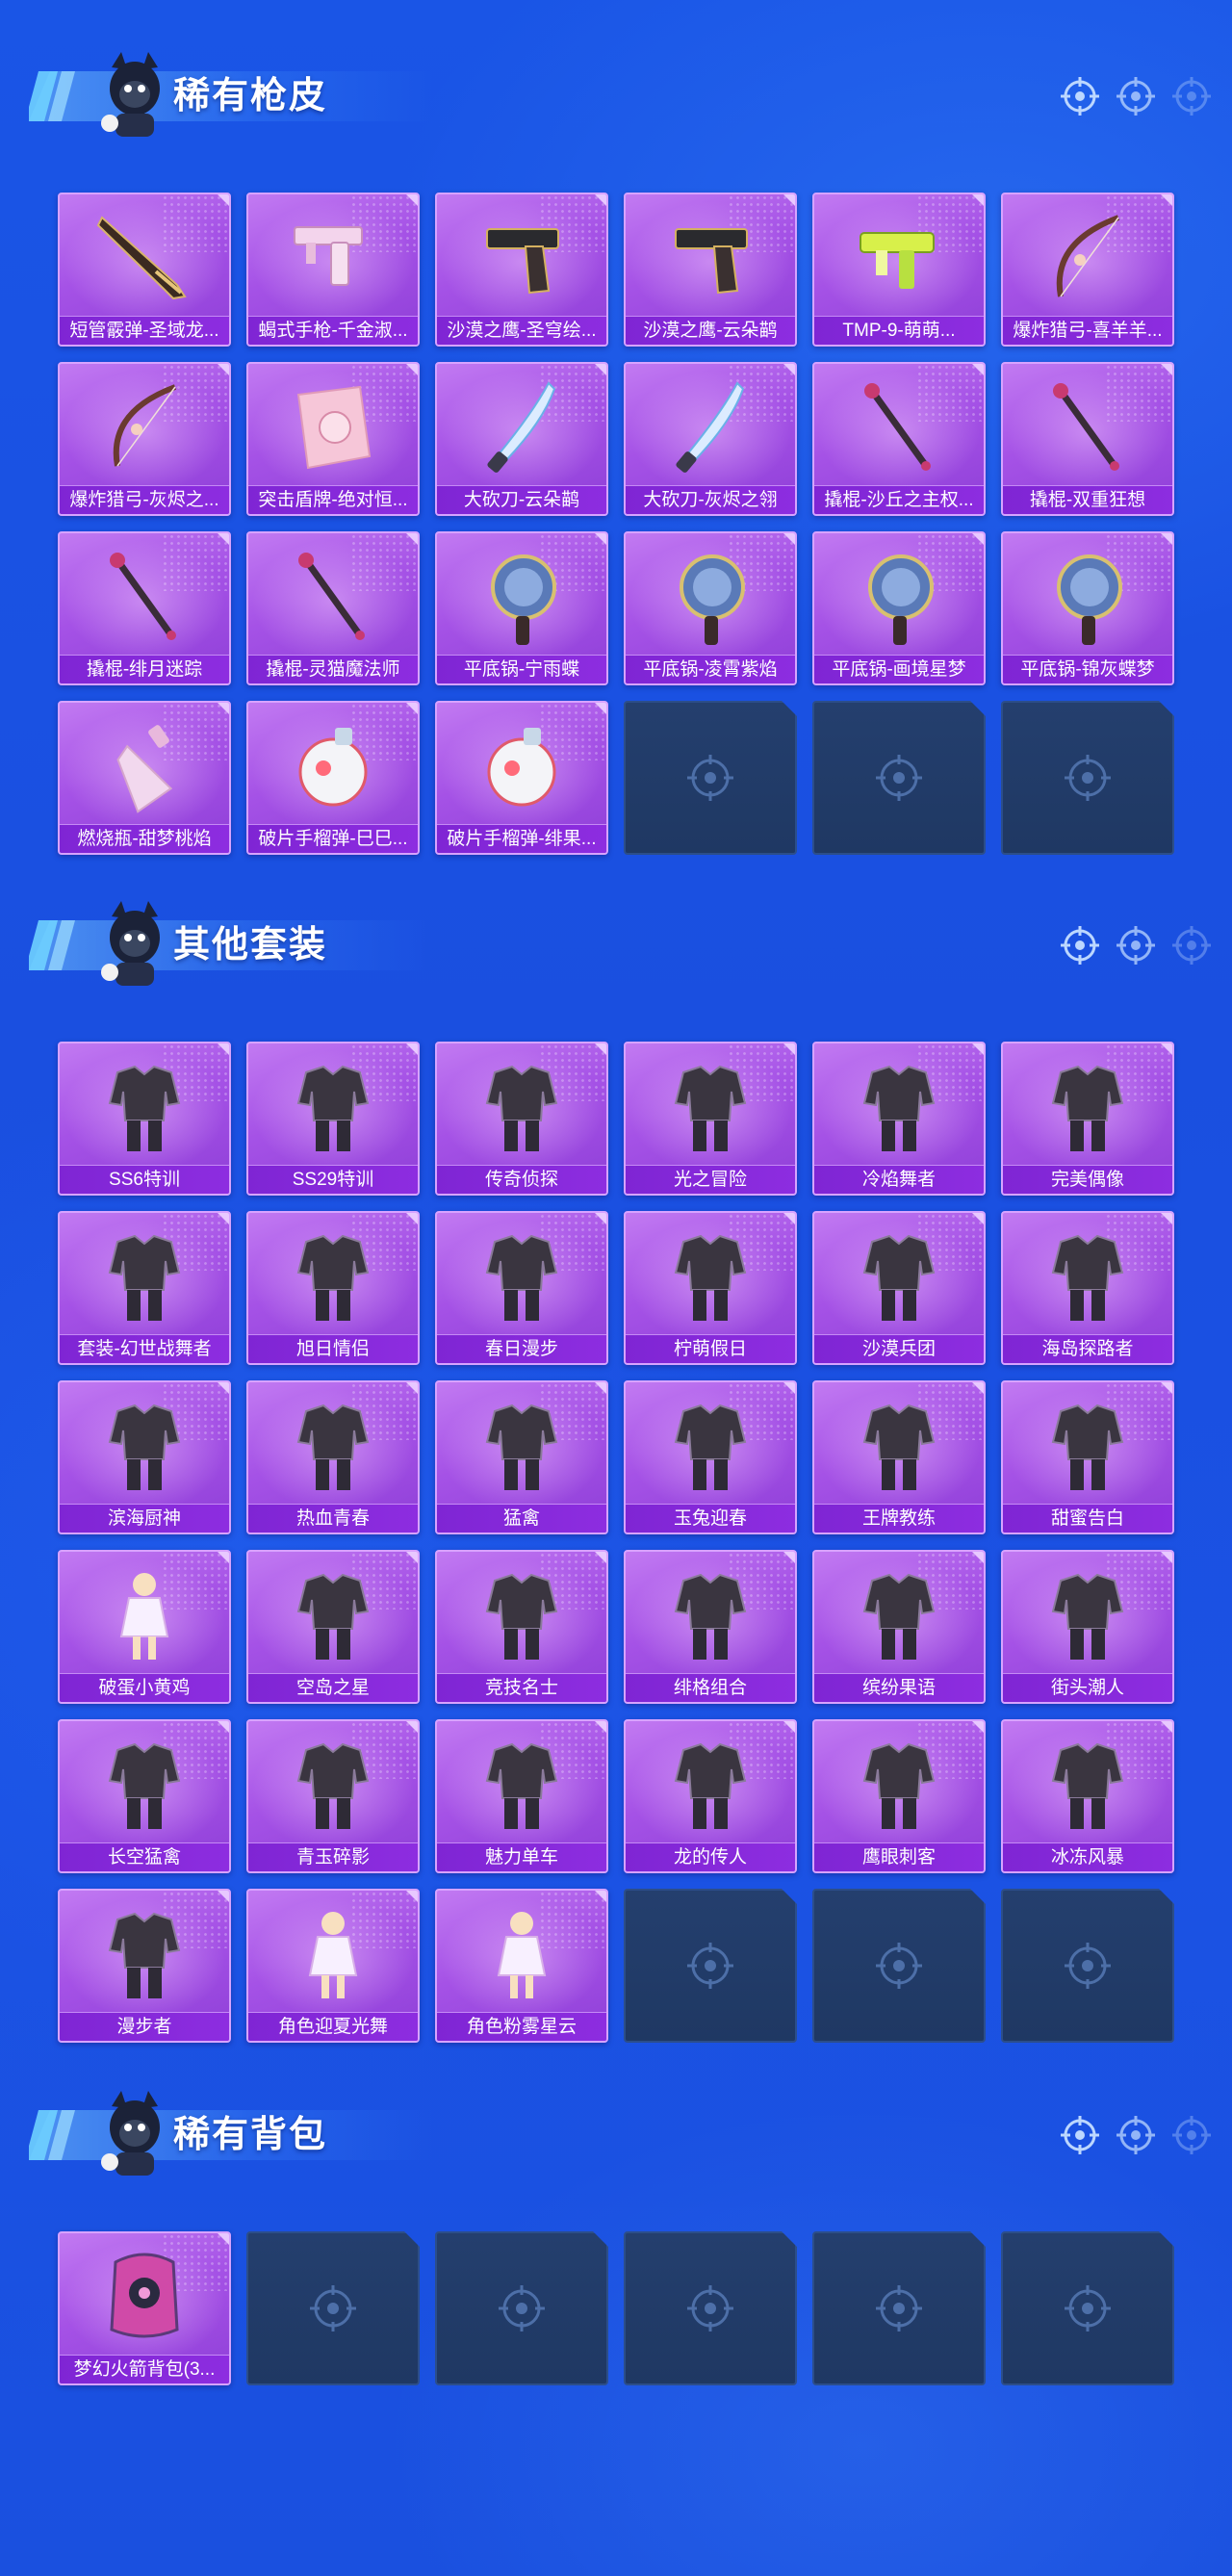 The width and height of the screenshot is (1232, 2576). I want to click on item-tile: 沙漠兵团, so click(899, 1288).